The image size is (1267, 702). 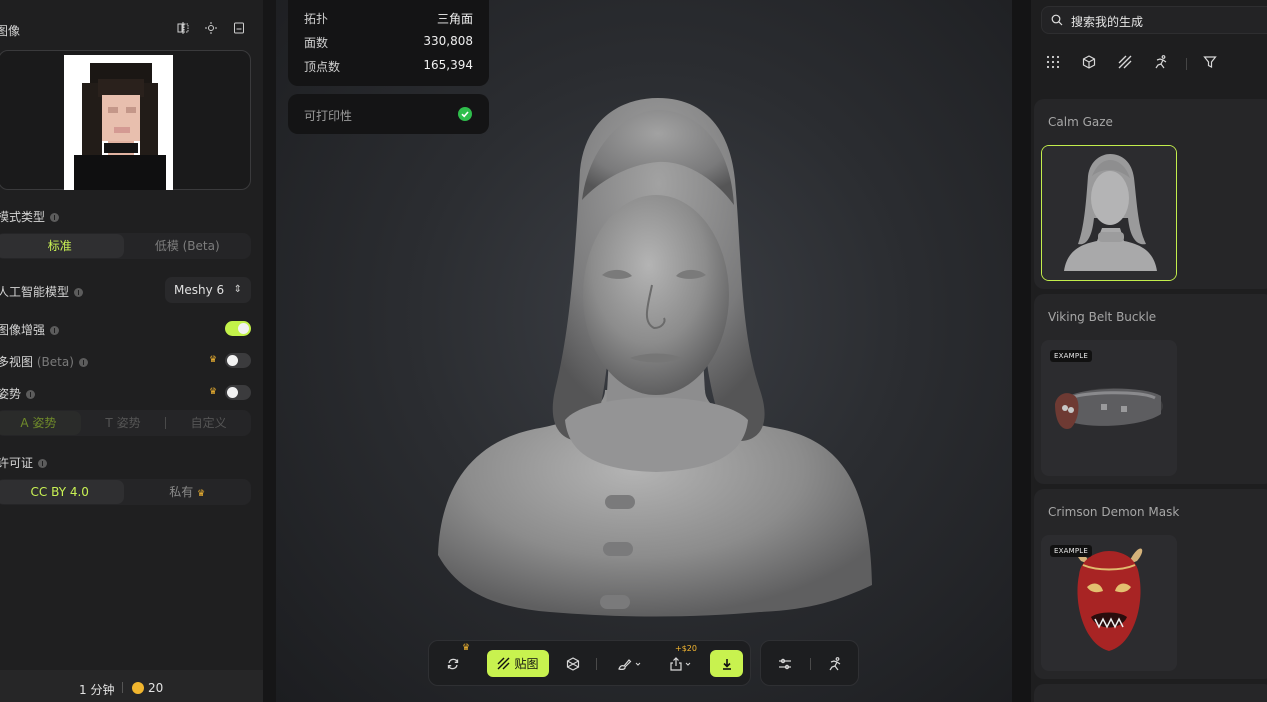 I want to click on generation-card, so click(x=1150, y=693).